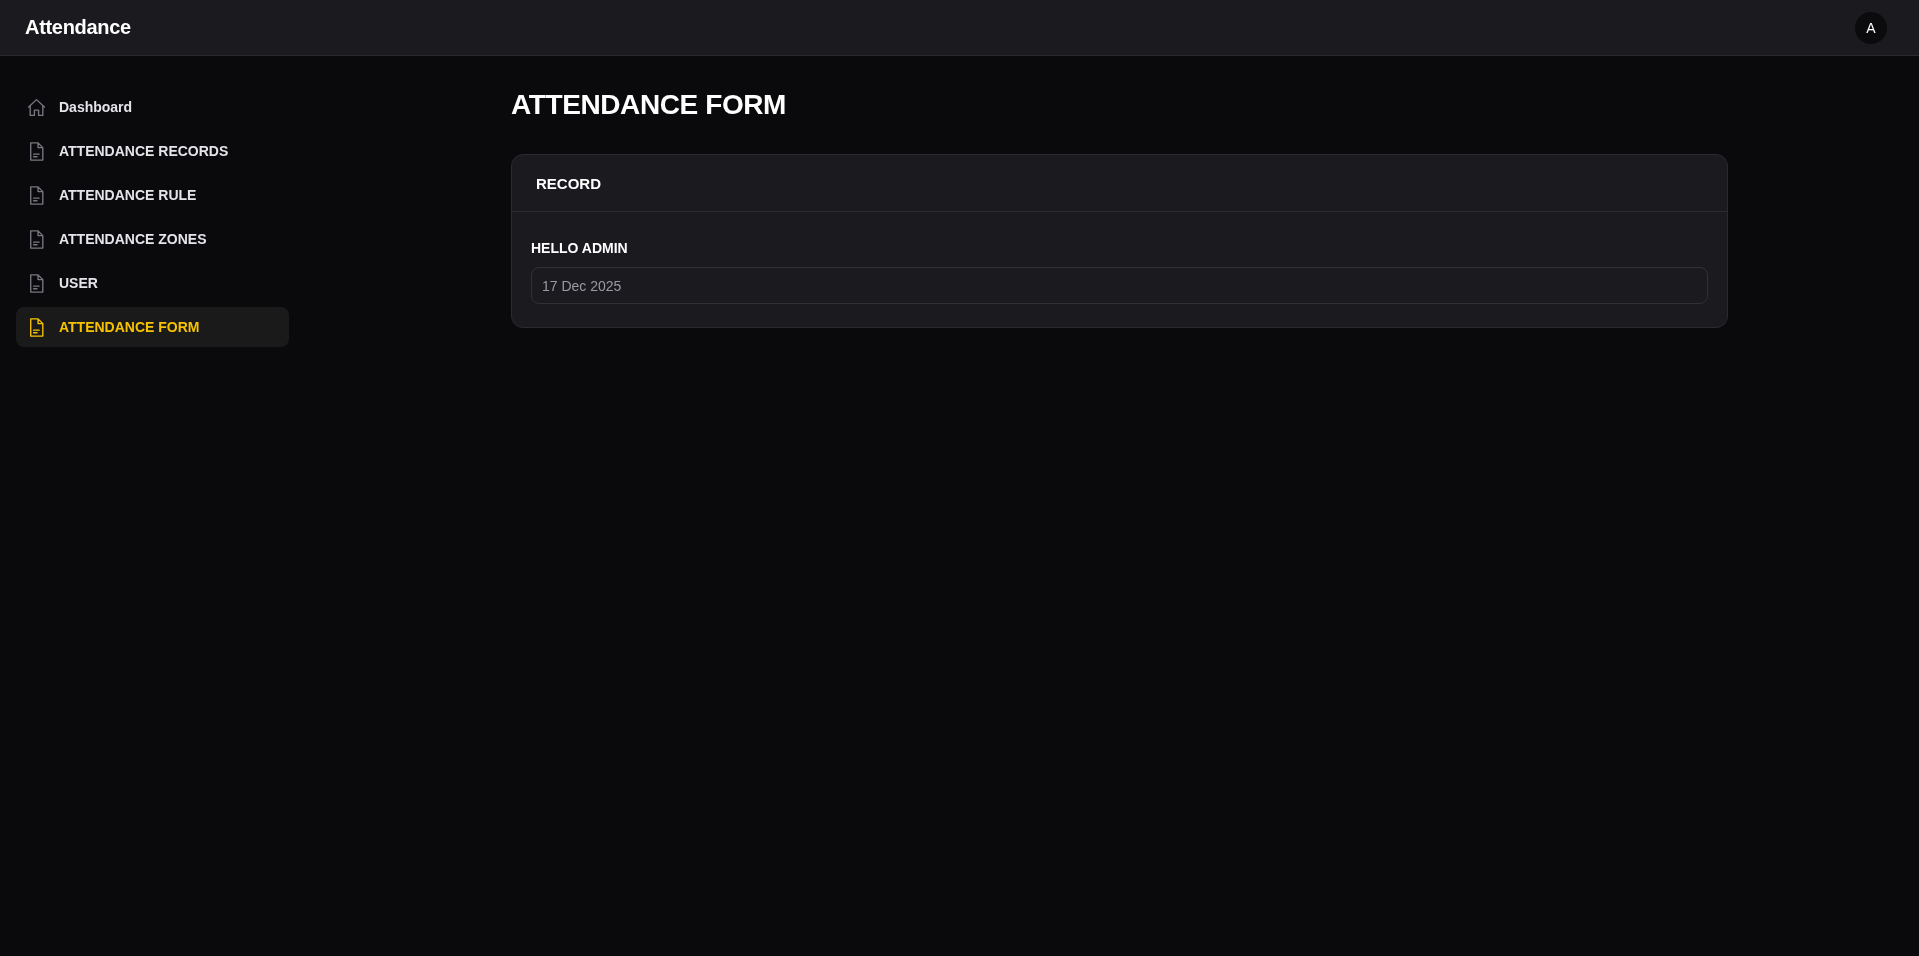 The height and width of the screenshot is (956, 1919). Describe the element at coordinates (649, 105) in the screenshot. I see `page-title: ATTENDANCE FORM` at that location.